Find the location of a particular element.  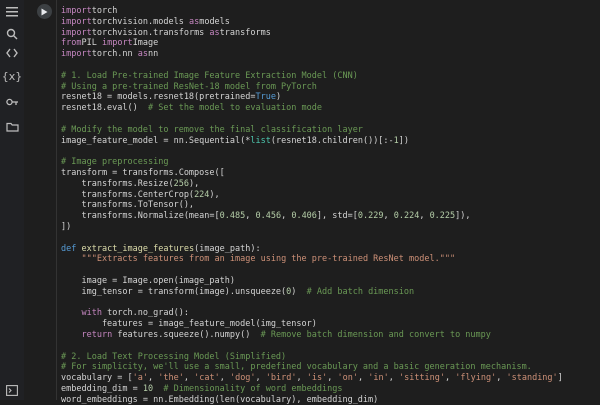

code-token: torchvision.models is located at coordinates (140, 21).